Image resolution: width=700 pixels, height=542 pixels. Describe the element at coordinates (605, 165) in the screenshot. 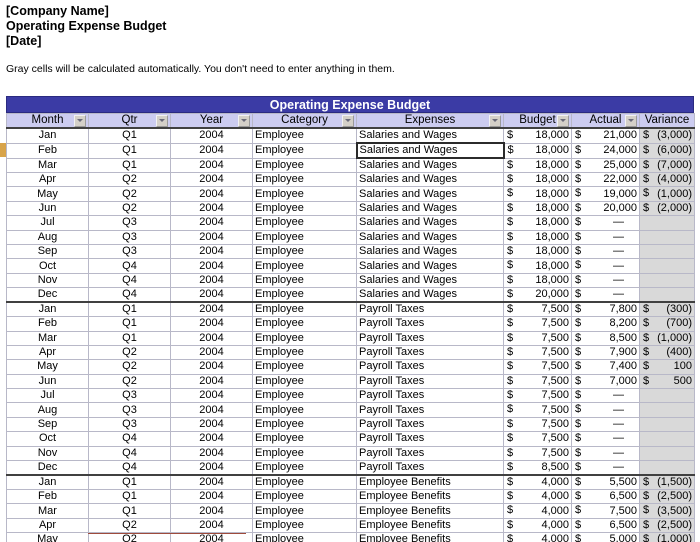

I see `cell-actual: $25,000` at that location.